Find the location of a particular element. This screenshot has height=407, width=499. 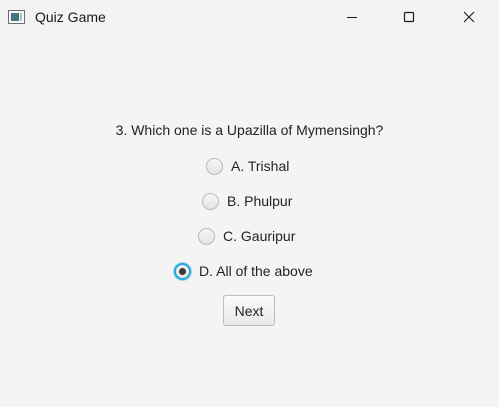

maximize-button is located at coordinates (409, 17).